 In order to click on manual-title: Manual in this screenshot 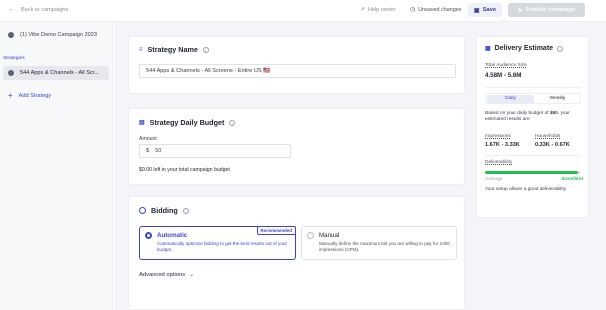, I will do `click(329, 235)`.